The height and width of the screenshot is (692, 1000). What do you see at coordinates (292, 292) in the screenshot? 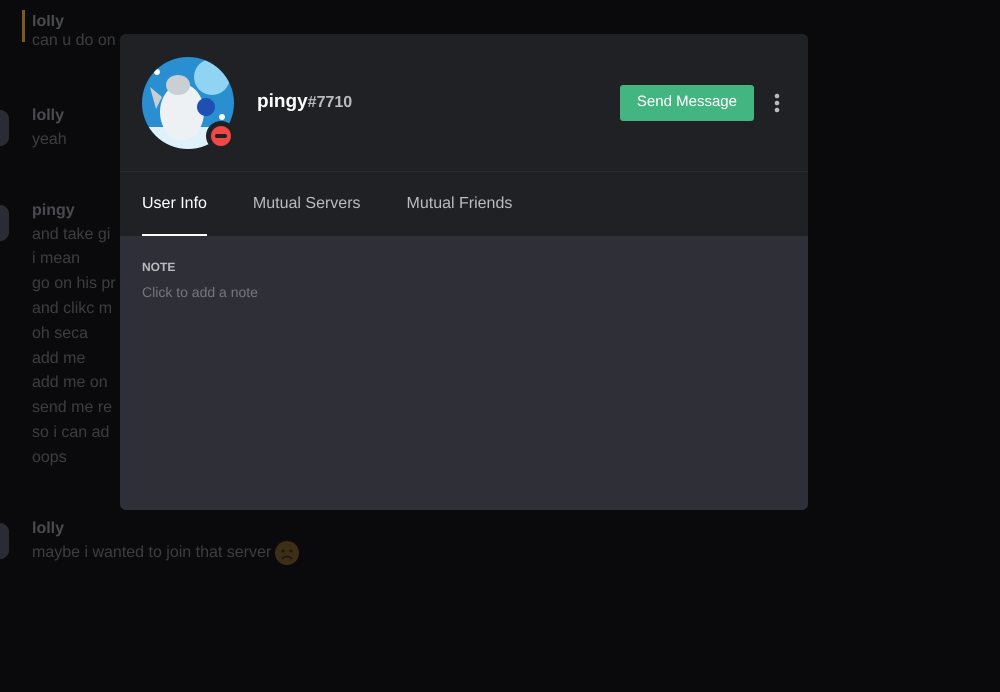
I see `note-field: Click to add a note` at bounding box center [292, 292].